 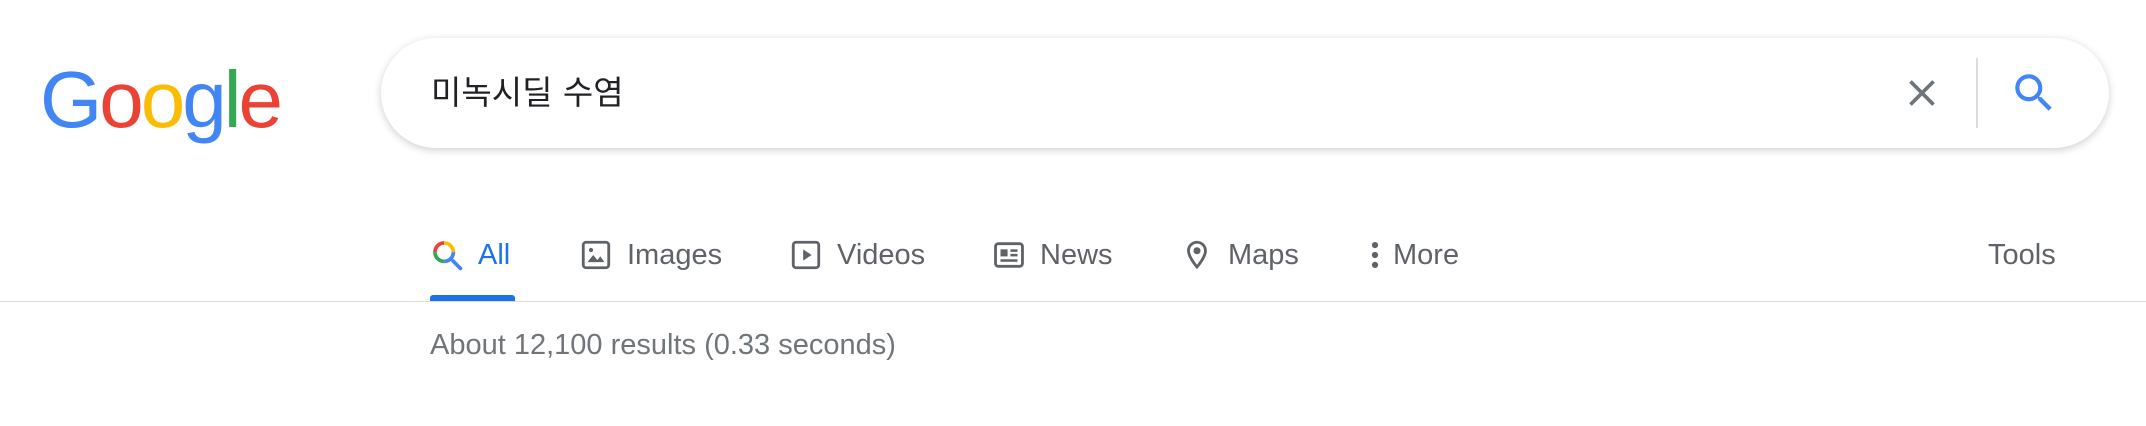 What do you see at coordinates (527, 93) in the screenshot?
I see `search-input: 미녹시딜 수염` at bounding box center [527, 93].